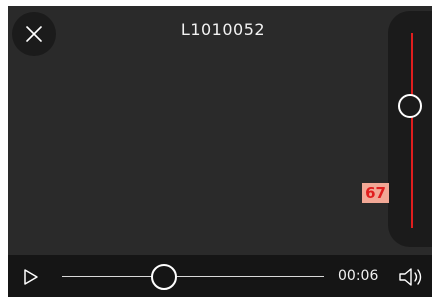 The width and height of the screenshot is (432, 297). I want to click on file-name: L1010052, so click(223, 29).